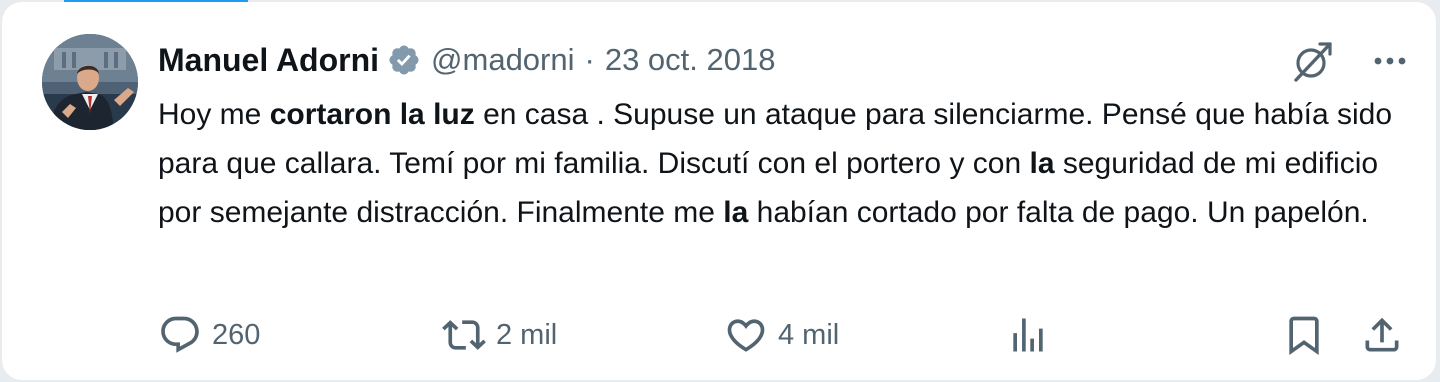  What do you see at coordinates (236, 334) in the screenshot?
I see `reply-count: 260` at bounding box center [236, 334].